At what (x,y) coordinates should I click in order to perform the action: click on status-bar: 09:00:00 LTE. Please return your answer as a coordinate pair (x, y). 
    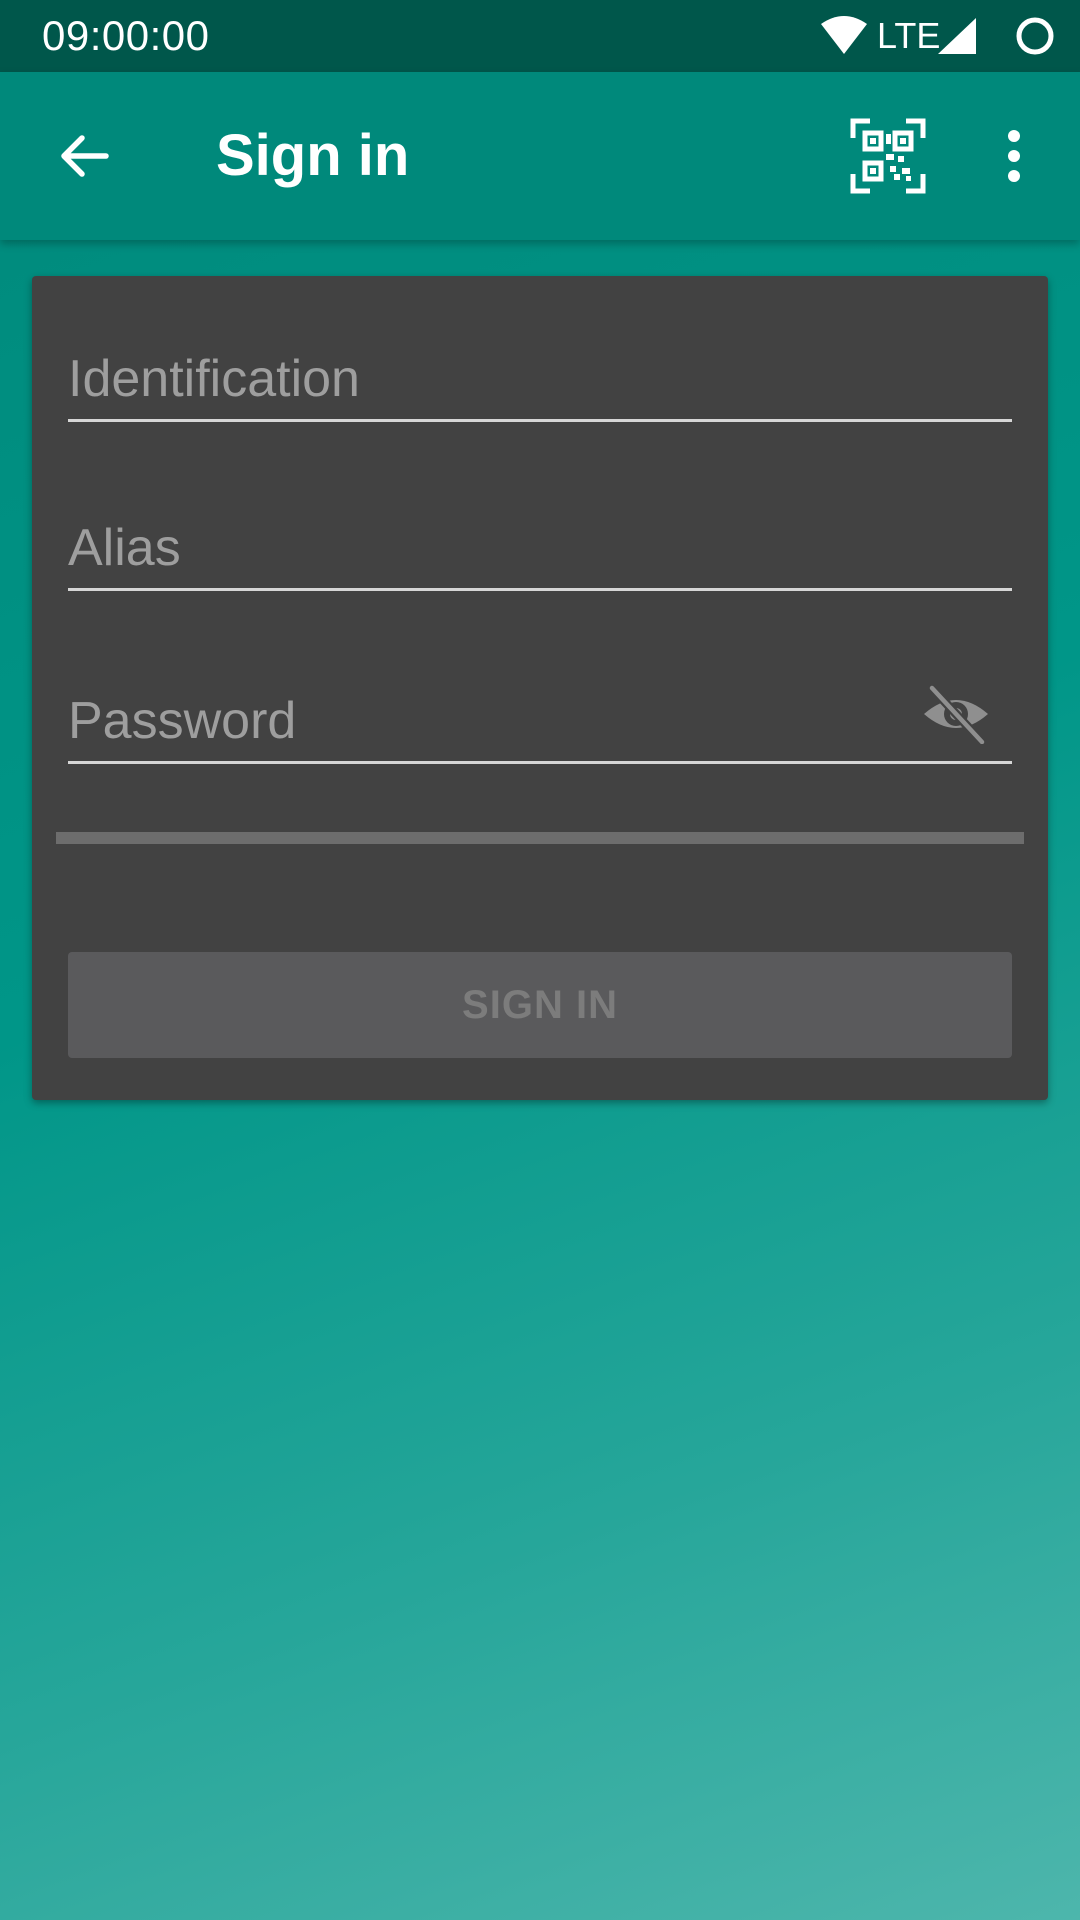
    Looking at the image, I should click on (540, 36).